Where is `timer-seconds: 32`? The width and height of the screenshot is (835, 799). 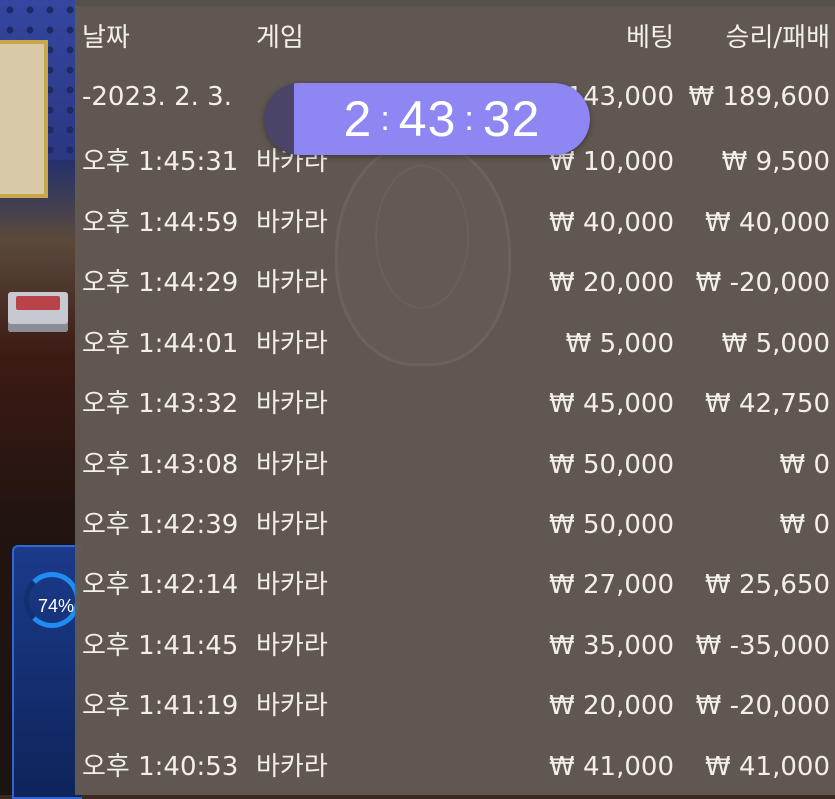 timer-seconds: 32 is located at coordinates (511, 119).